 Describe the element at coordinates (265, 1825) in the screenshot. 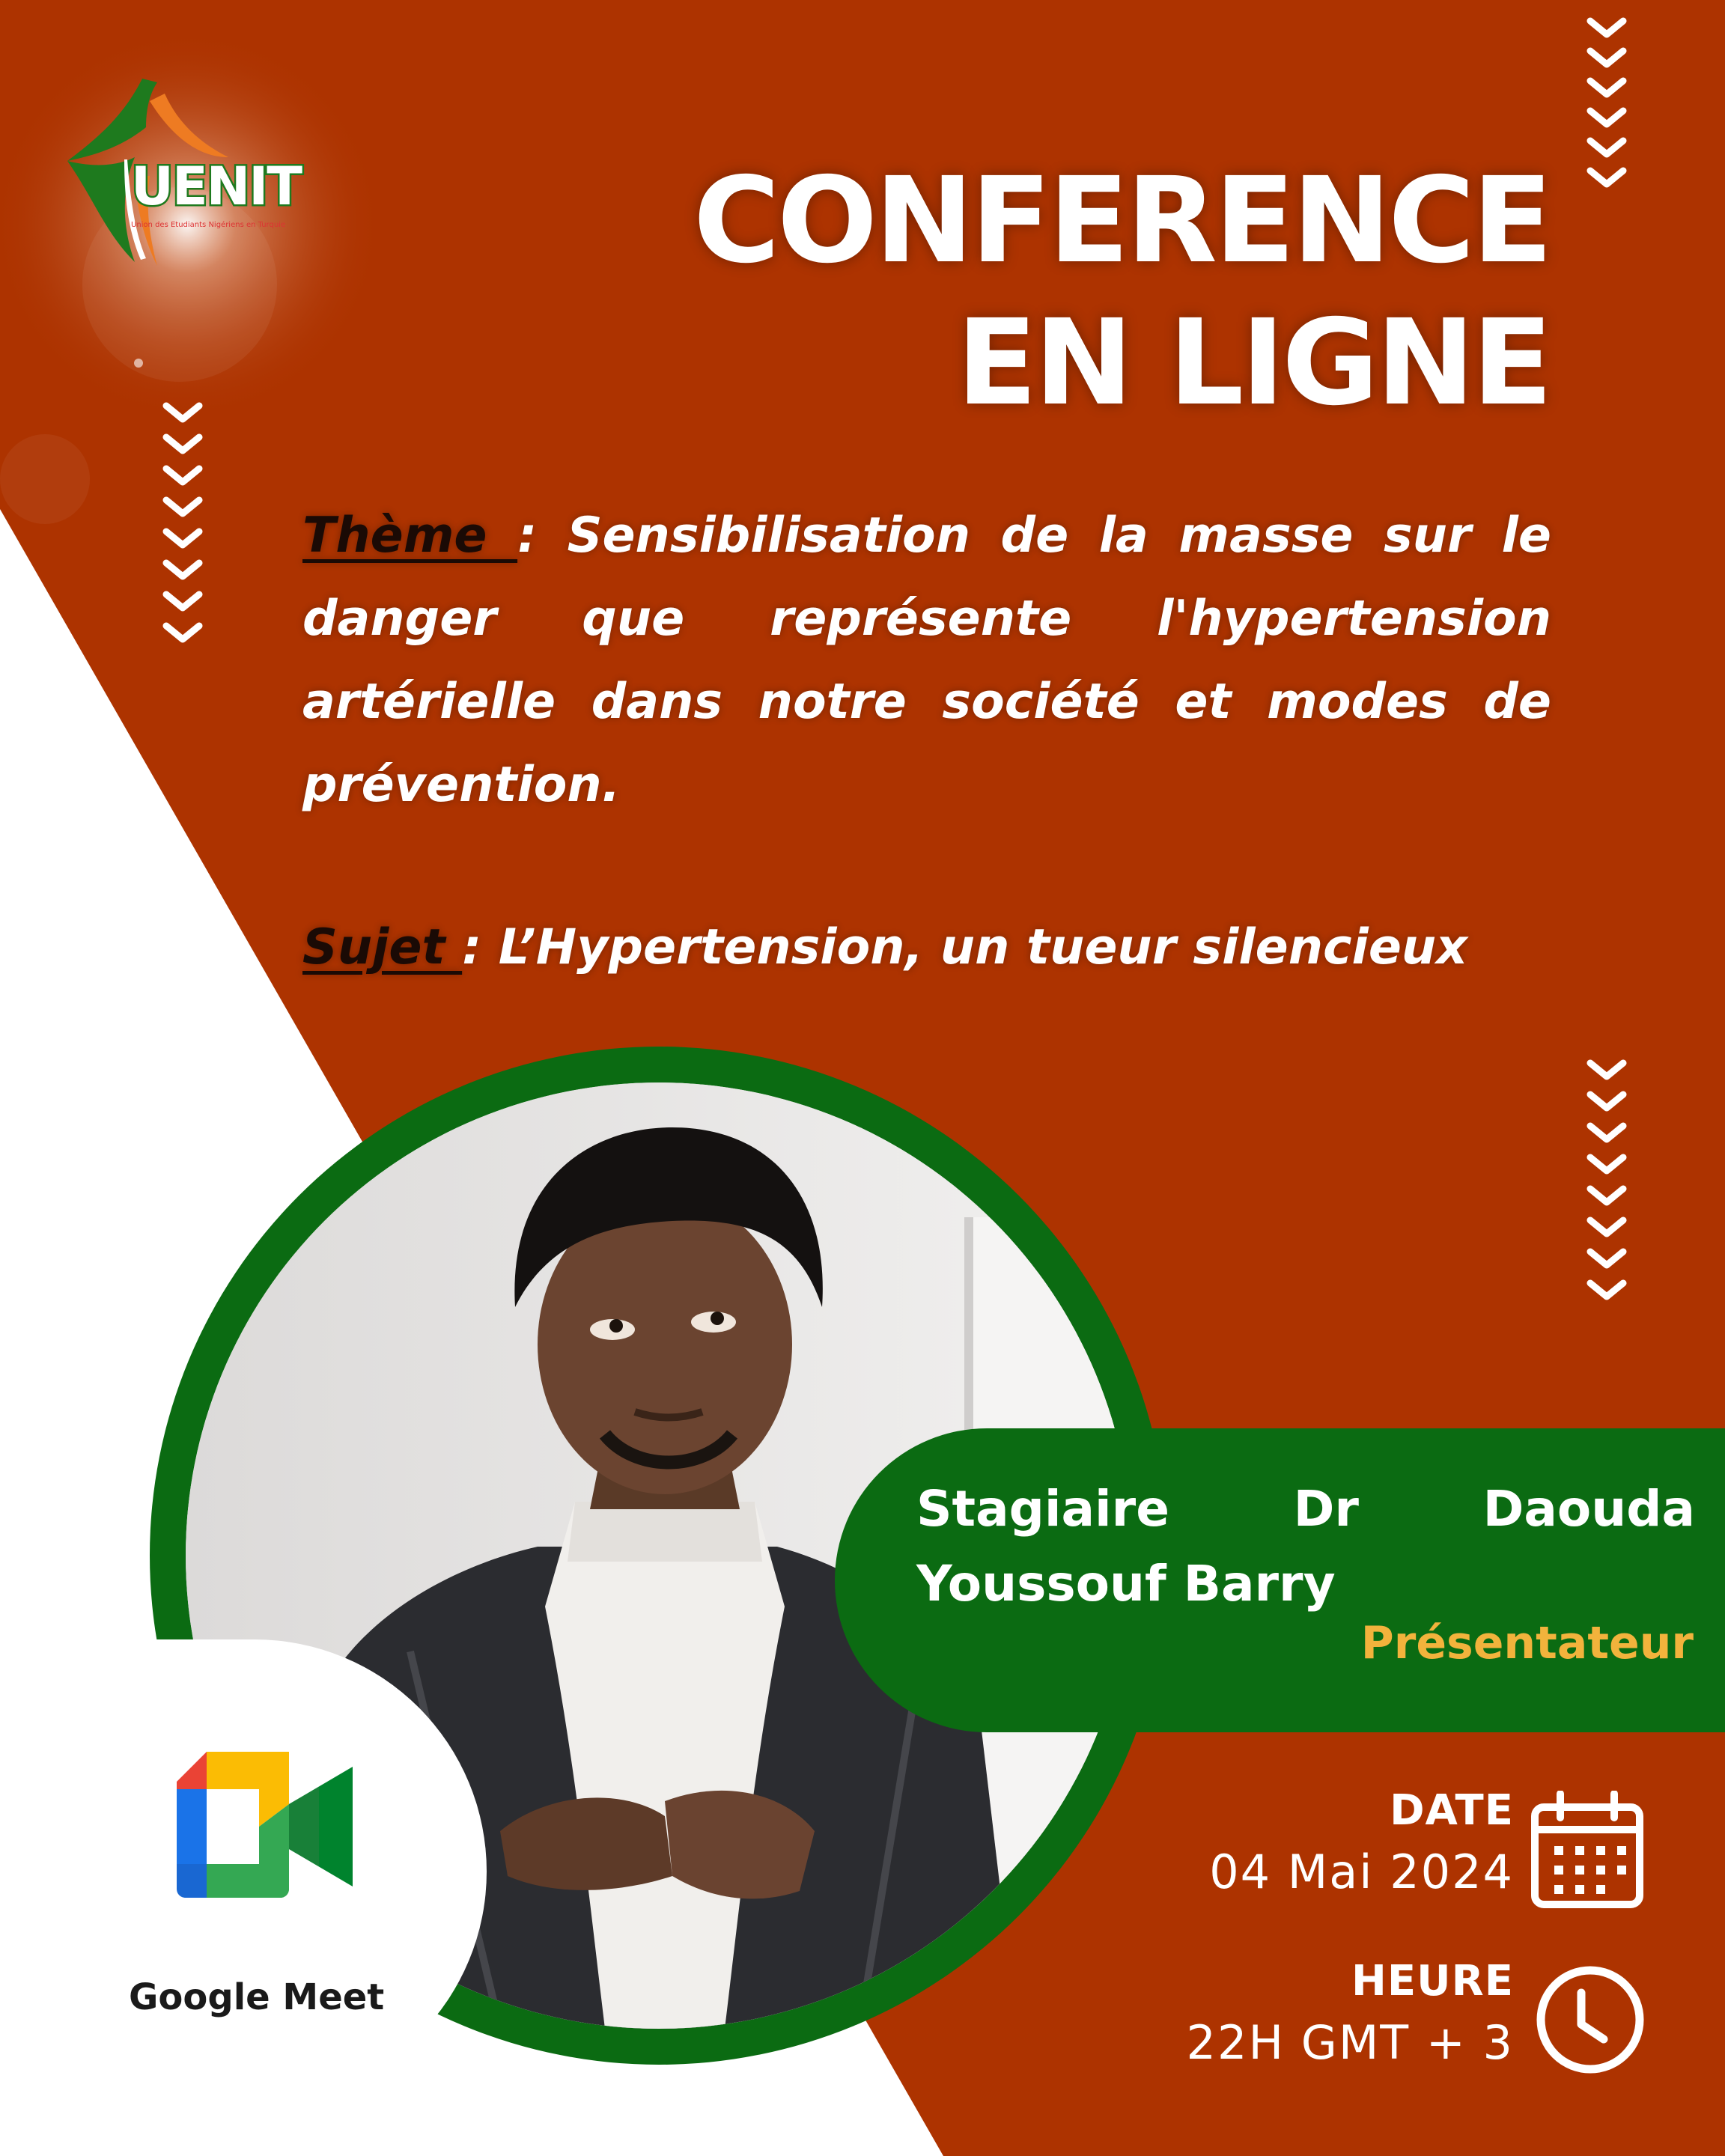

I see `google-meet-icon` at that location.